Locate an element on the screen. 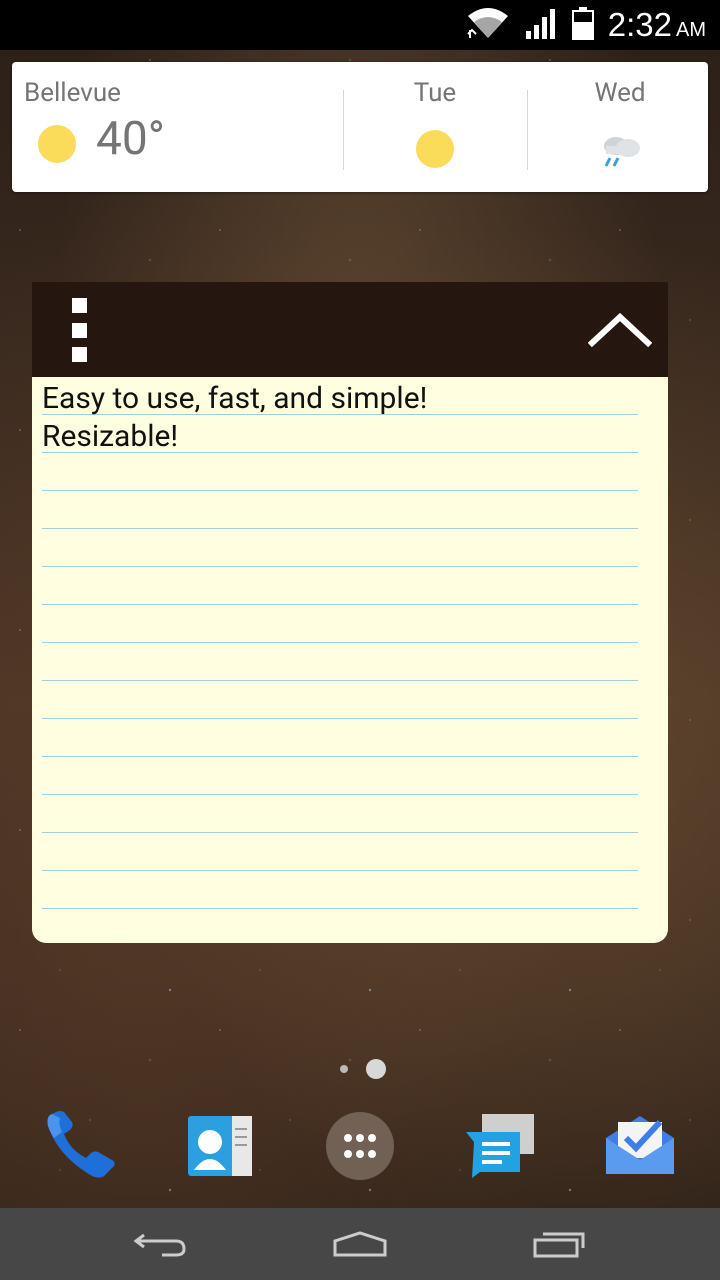 The height and width of the screenshot is (1280, 720). weather-city: Bellevue is located at coordinates (72, 93).